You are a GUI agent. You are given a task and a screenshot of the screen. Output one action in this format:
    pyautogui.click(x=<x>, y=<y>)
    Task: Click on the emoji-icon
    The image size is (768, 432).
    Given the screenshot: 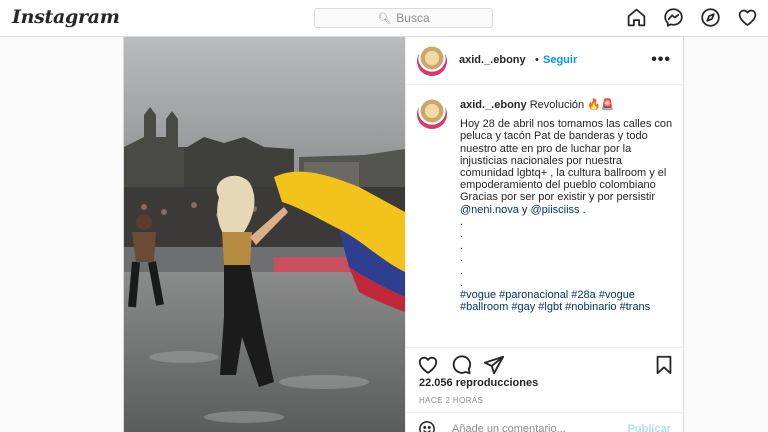 What is the action you would take?
    pyautogui.click(x=427, y=426)
    